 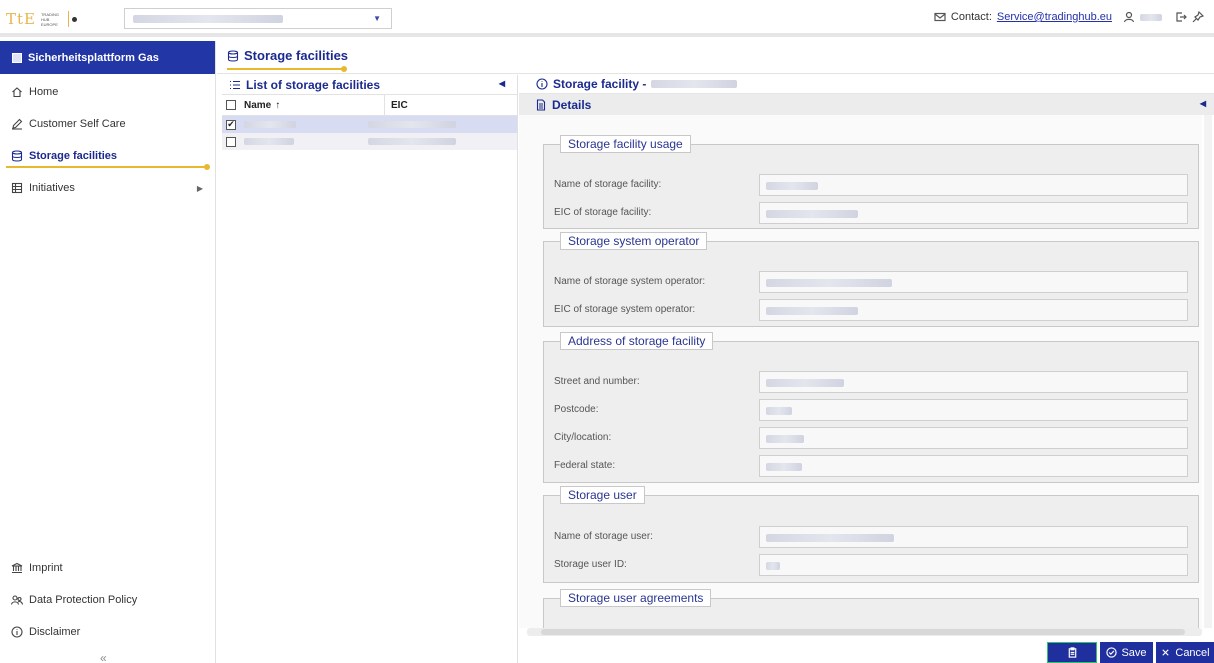 What do you see at coordinates (1181, 17) in the screenshot?
I see `logout-icon` at bounding box center [1181, 17].